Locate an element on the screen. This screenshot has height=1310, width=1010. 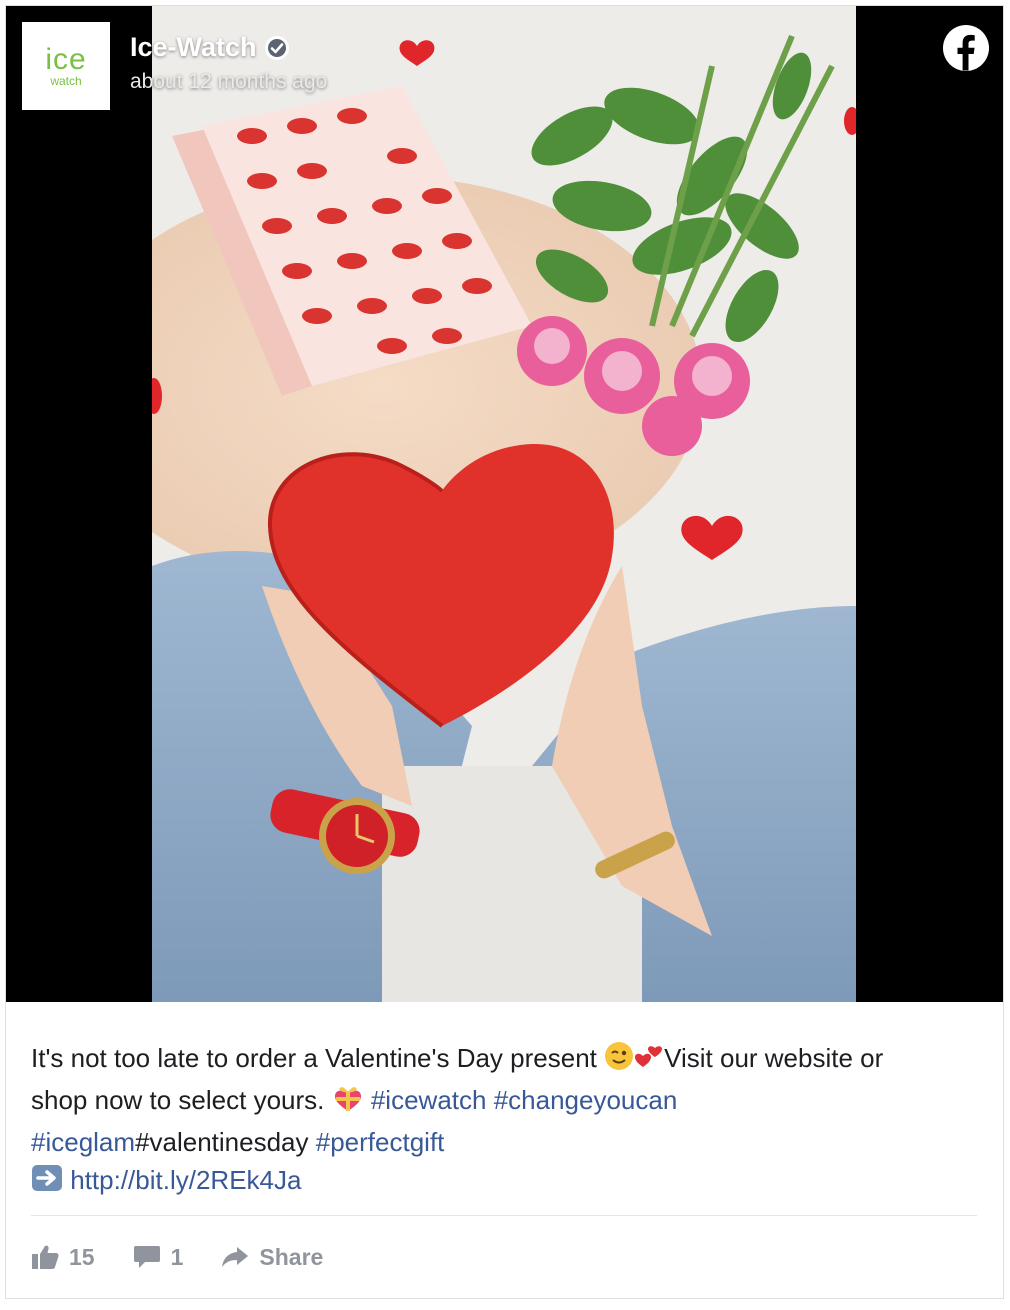
post-timestamp: about 12 months ago is located at coordinates (228, 82).